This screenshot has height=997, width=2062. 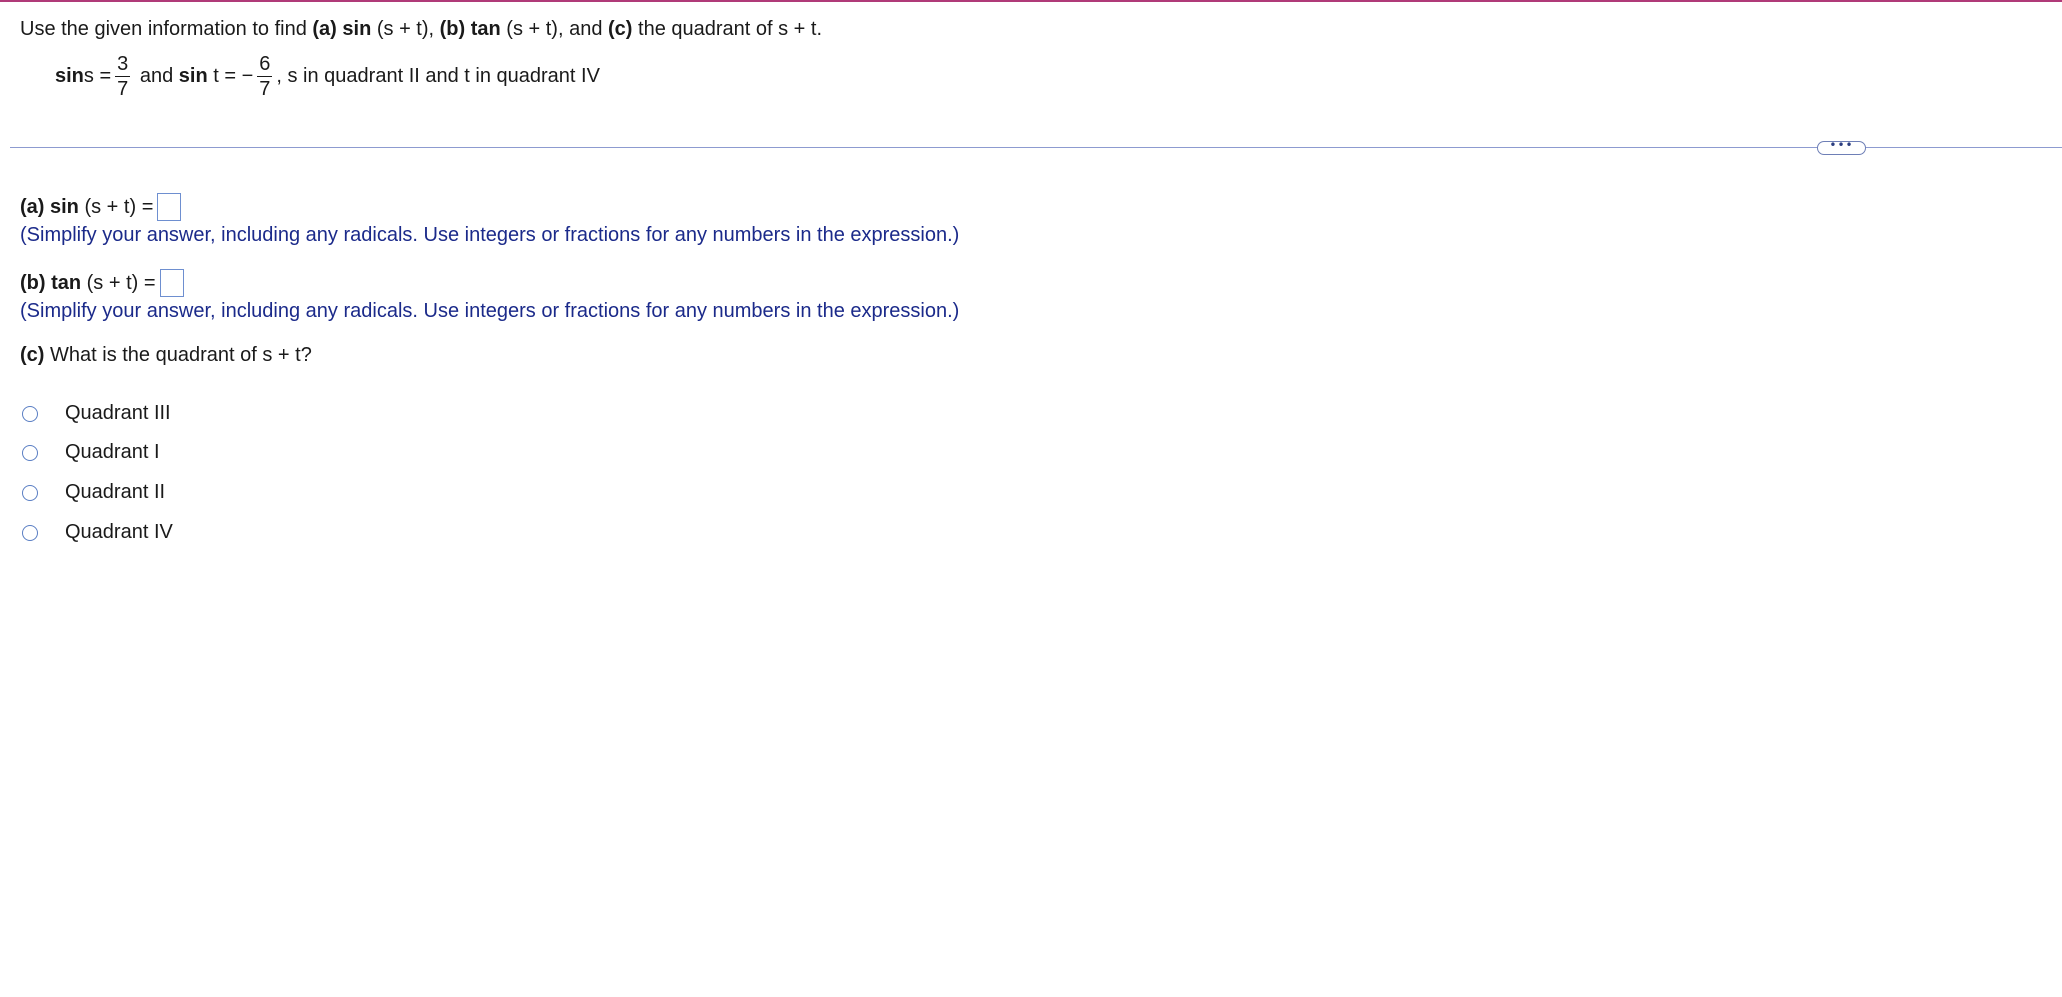 I want to click on choice-quadrant-iii: Quadrant III, so click(x=96, y=413).